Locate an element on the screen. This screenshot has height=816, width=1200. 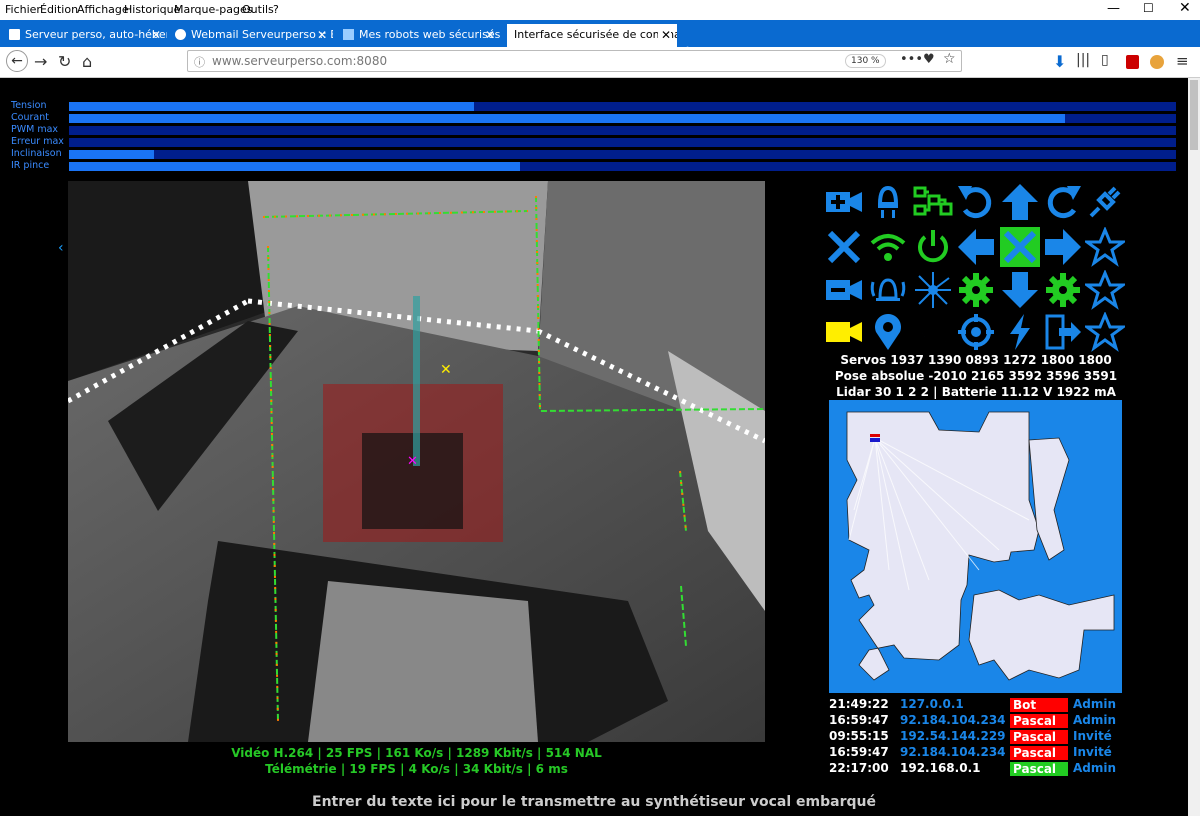
zoom-level: 130 % is located at coordinates (865, 61).